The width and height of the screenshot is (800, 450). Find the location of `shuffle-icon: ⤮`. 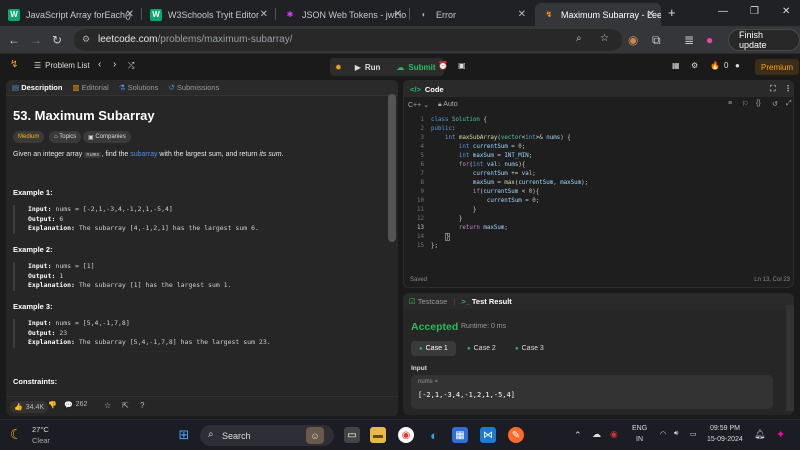

shuffle-icon: ⤮ is located at coordinates (131, 66).